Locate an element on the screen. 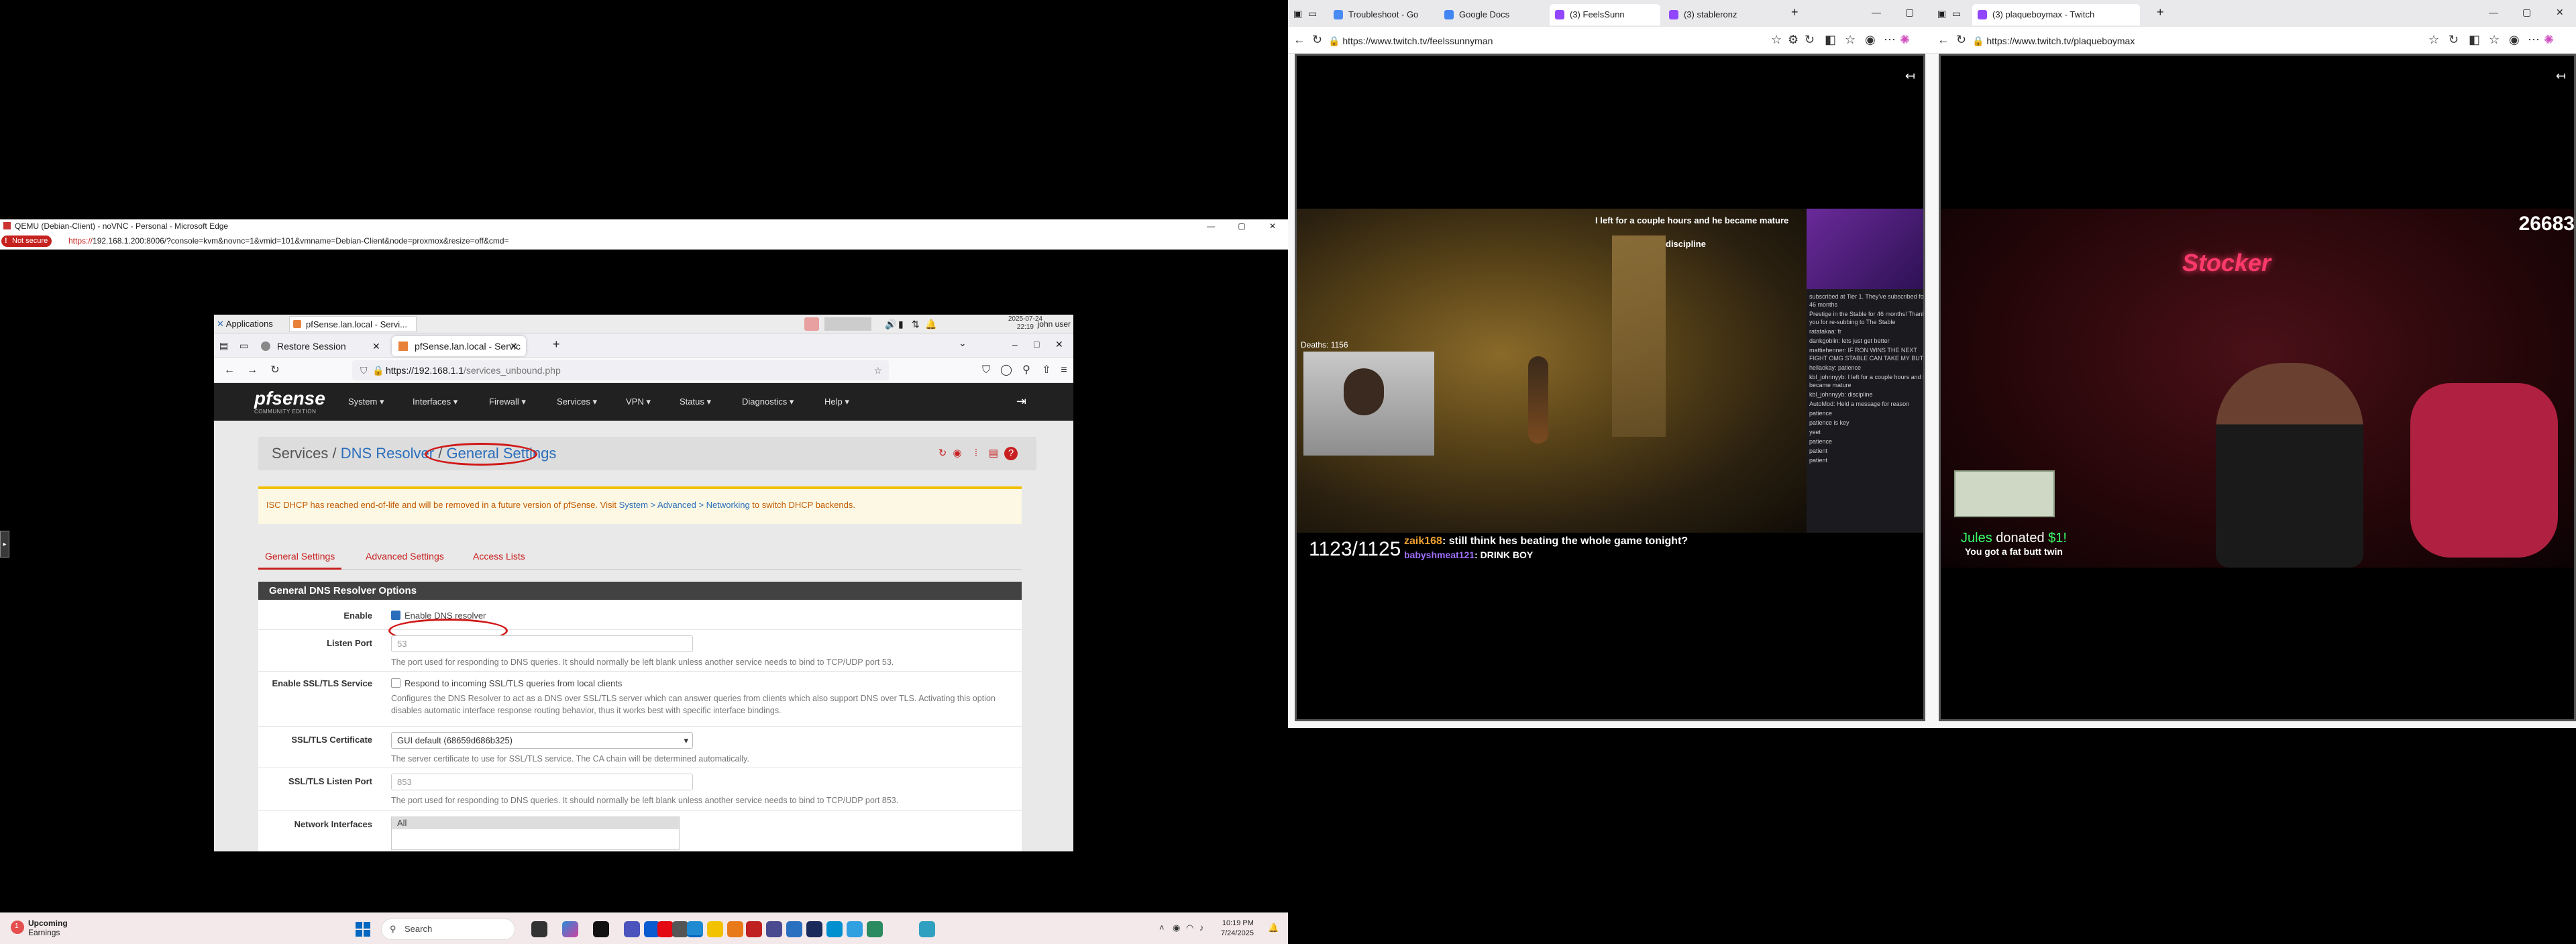  listen-port-input: 53 is located at coordinates (542, 643).